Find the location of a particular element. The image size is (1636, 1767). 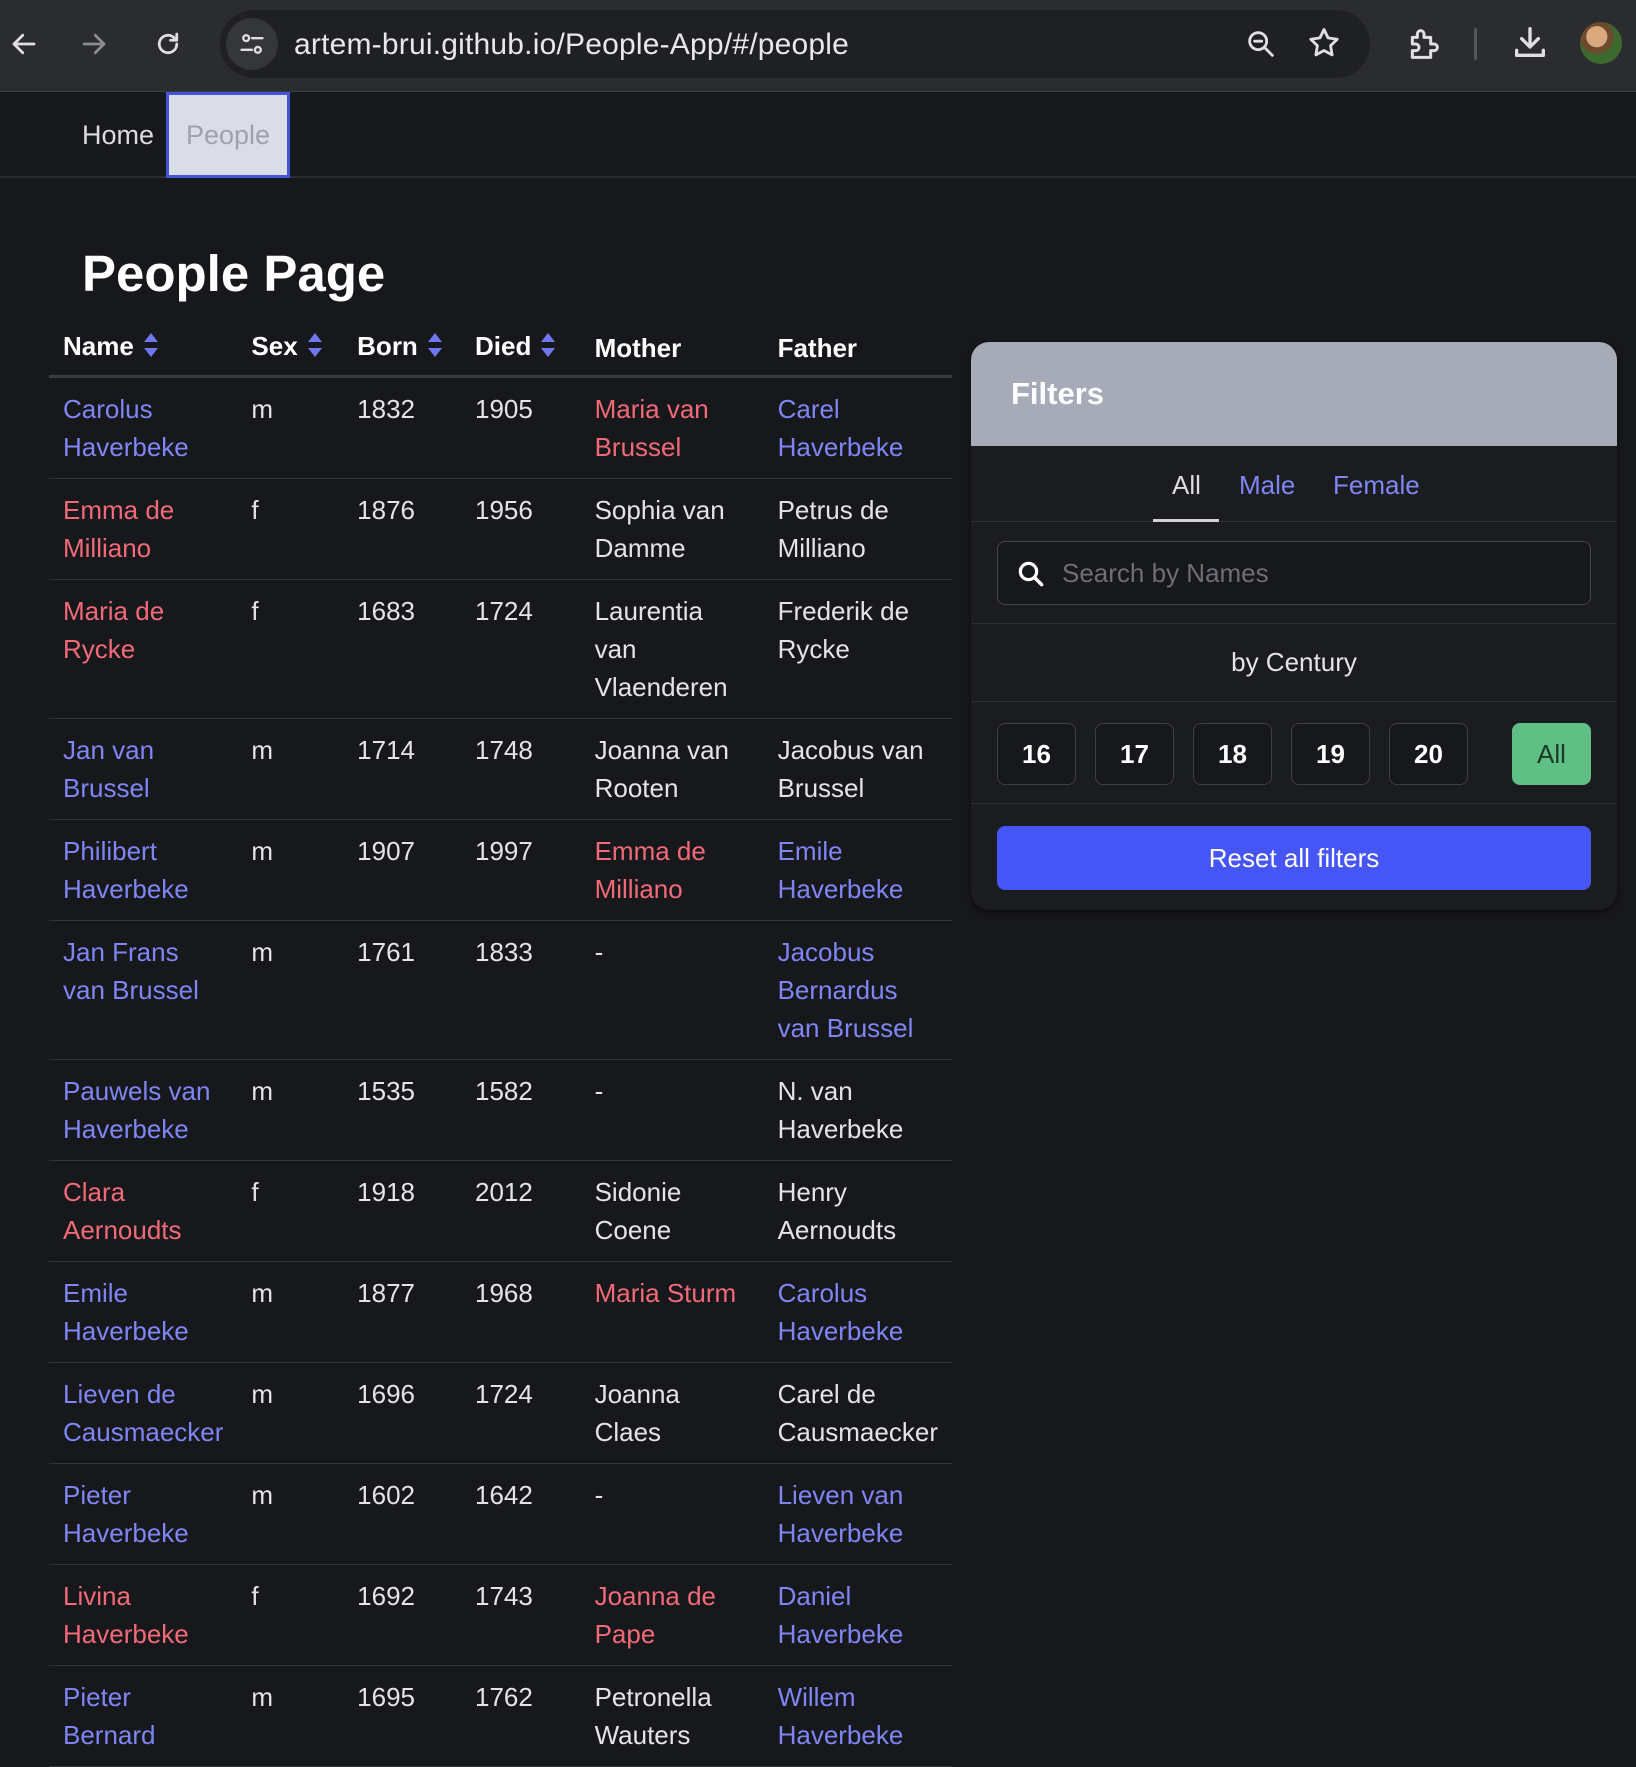

cell-father: Frederik de Rycke is located at coordinates (857, 649).